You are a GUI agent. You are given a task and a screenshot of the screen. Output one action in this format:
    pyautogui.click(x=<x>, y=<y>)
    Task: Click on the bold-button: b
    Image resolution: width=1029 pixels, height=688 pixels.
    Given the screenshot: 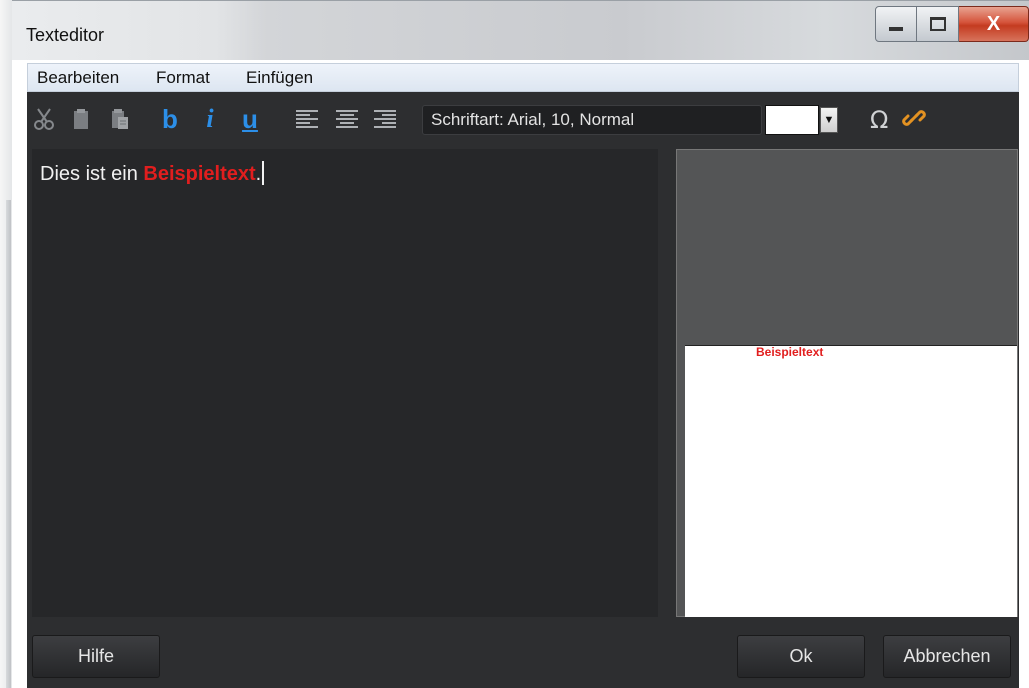 What is the action you would take?
    pyautogui.click(x=170, y=118)
    